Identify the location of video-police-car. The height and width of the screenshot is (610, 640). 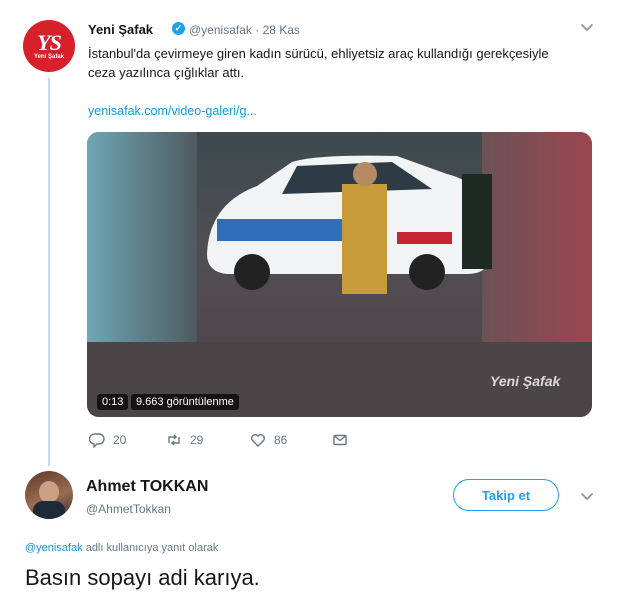
(349, 224).